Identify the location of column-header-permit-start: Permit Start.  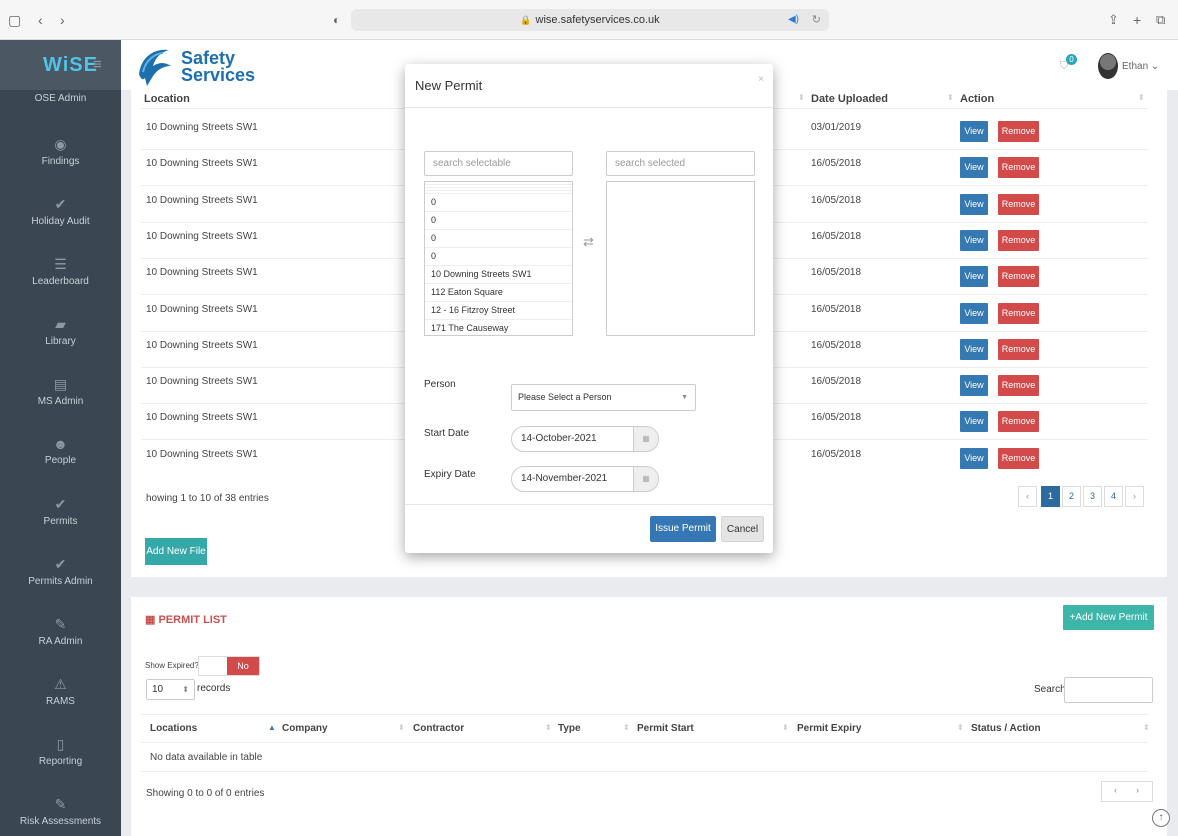
(665, 728).